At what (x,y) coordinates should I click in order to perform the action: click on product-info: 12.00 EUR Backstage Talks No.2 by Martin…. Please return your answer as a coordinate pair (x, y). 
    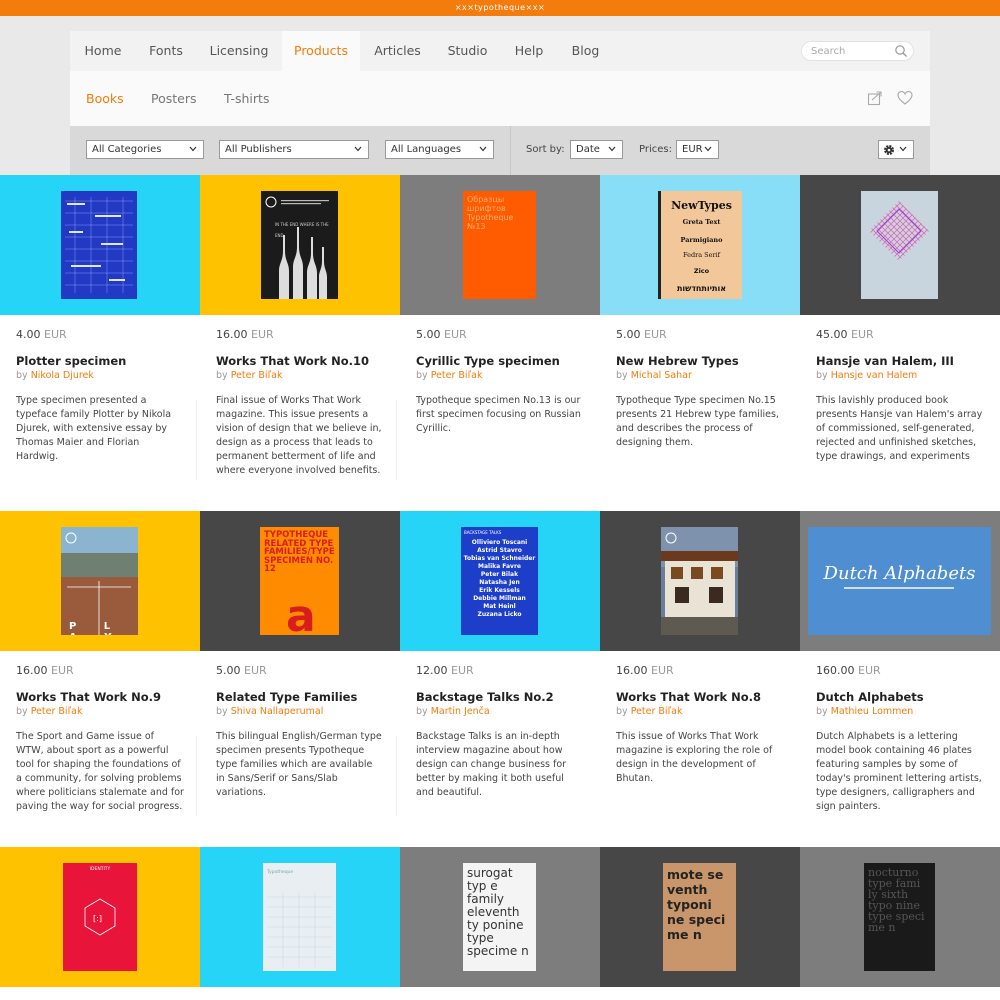
    Looking at the image, I should click on (500, 732).